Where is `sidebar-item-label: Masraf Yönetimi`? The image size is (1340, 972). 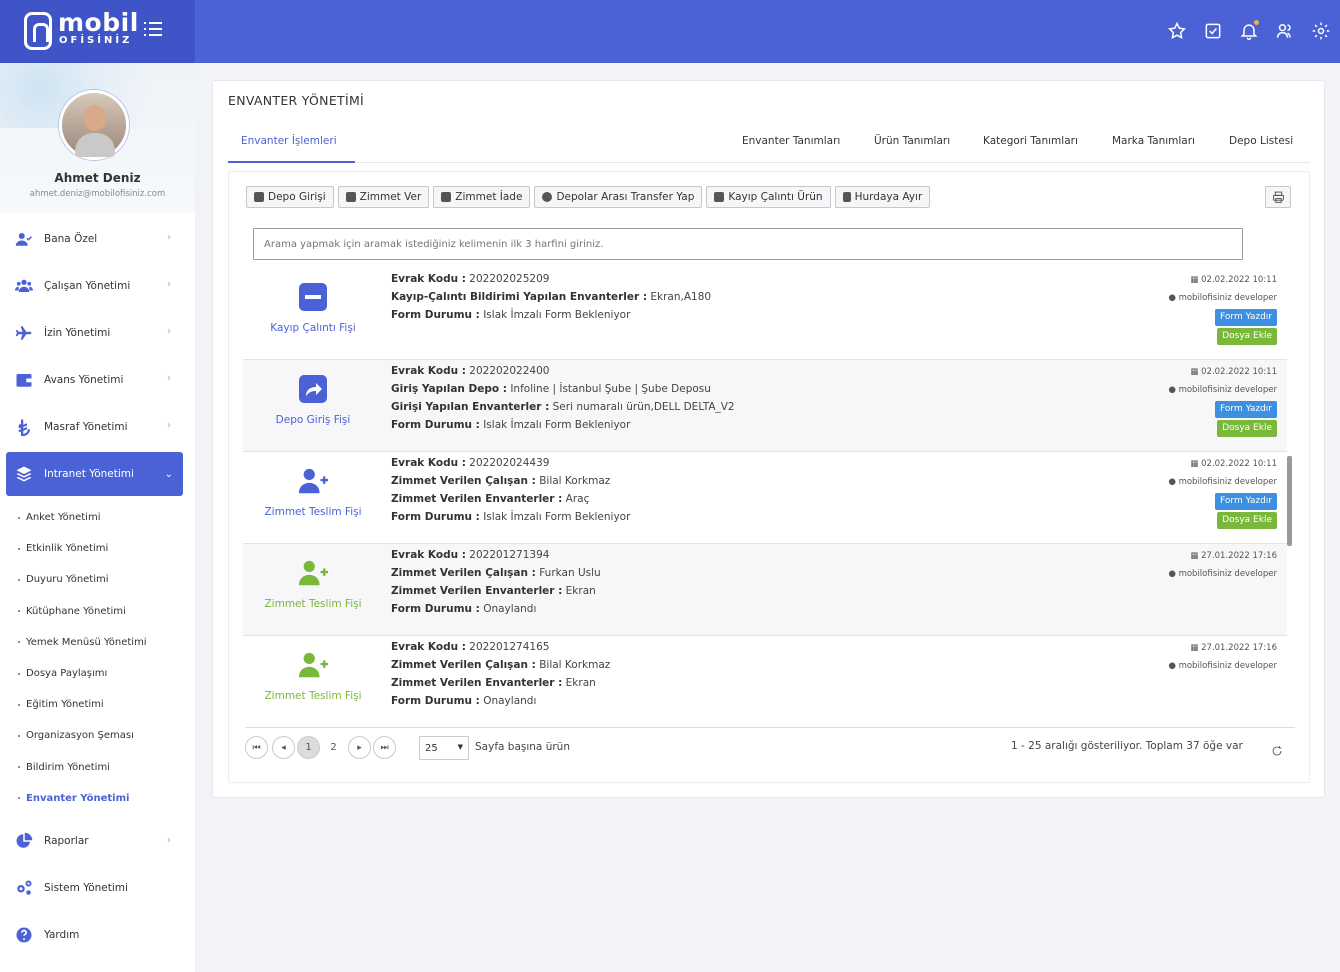 sidebar-item-label: Masraf Yönetimi is located at coordinates (86, 426).